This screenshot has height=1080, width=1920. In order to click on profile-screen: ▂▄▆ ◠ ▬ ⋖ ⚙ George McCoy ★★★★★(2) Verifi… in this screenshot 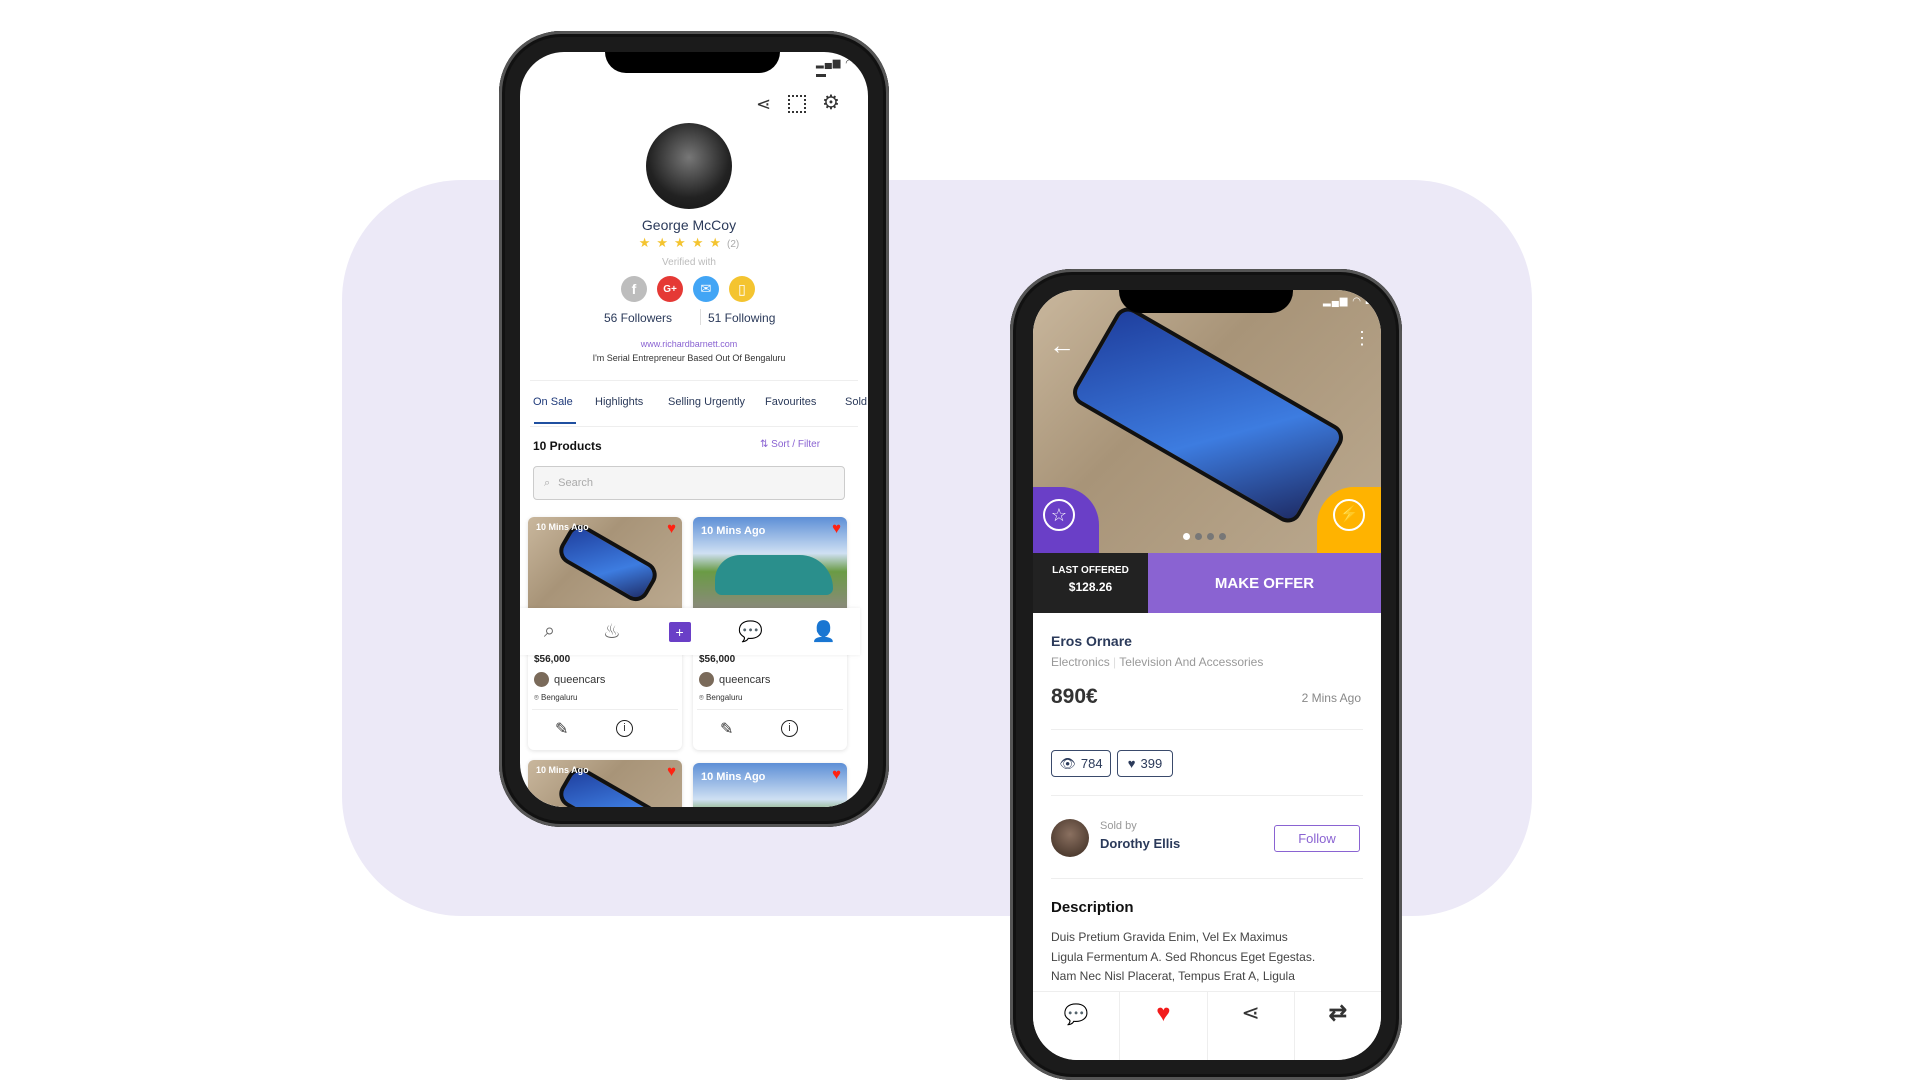, I will do `click(694, 429)`.